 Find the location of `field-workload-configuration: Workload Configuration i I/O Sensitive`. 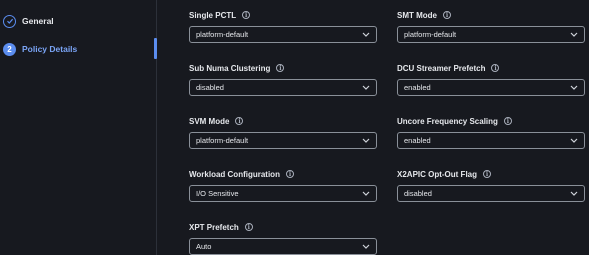

field-workload-configuration: Workload Configuration i I/O Sensitive is located at coordinates (283, 185).